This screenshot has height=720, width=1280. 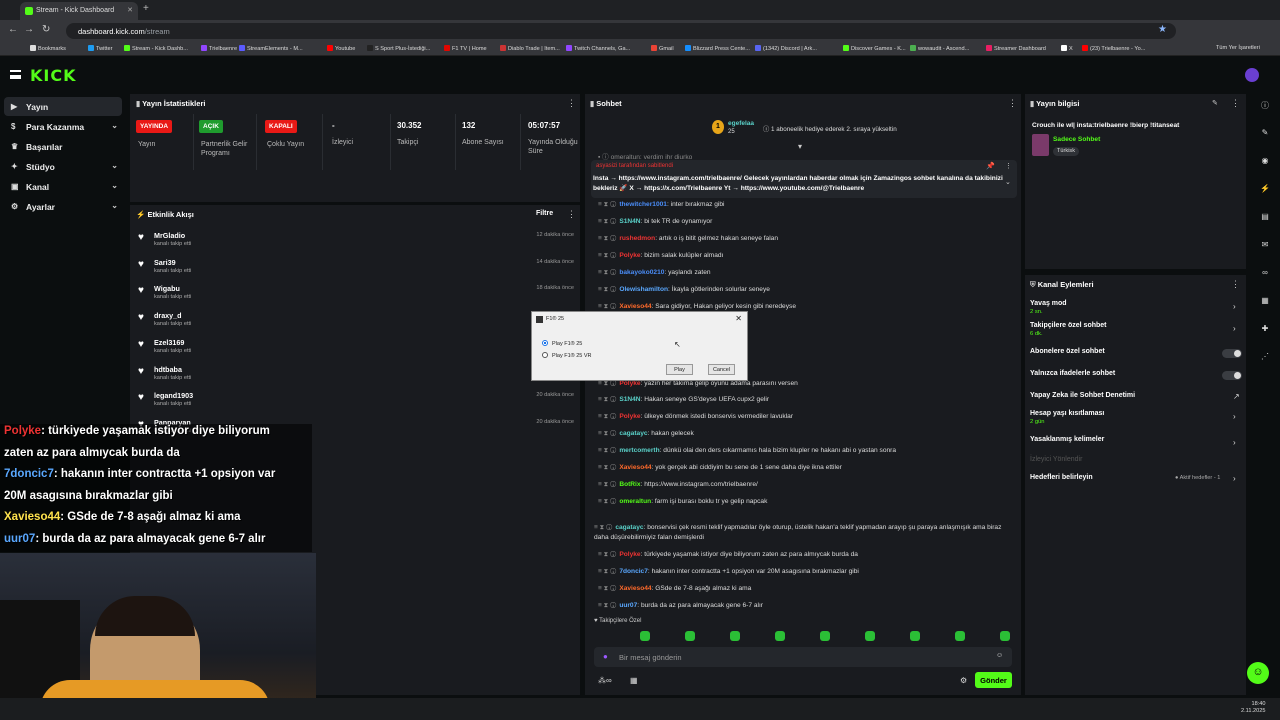 What do you see at coordinates (1265, 303) in the screenshot?
I see `rail-stack-icon: ▦` at bounding box center [1265, 303].